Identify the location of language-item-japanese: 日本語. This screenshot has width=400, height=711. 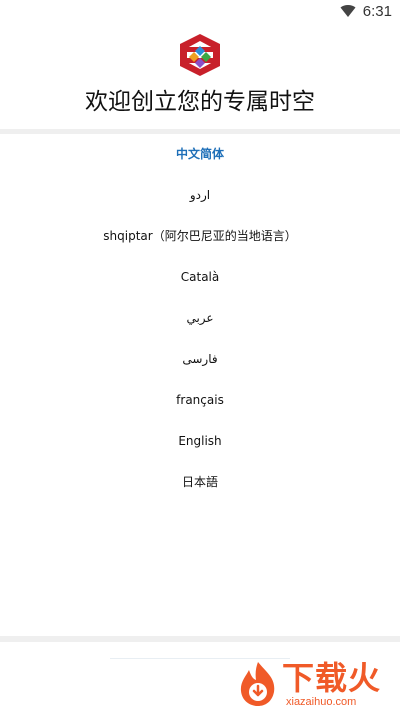
(200, 482).